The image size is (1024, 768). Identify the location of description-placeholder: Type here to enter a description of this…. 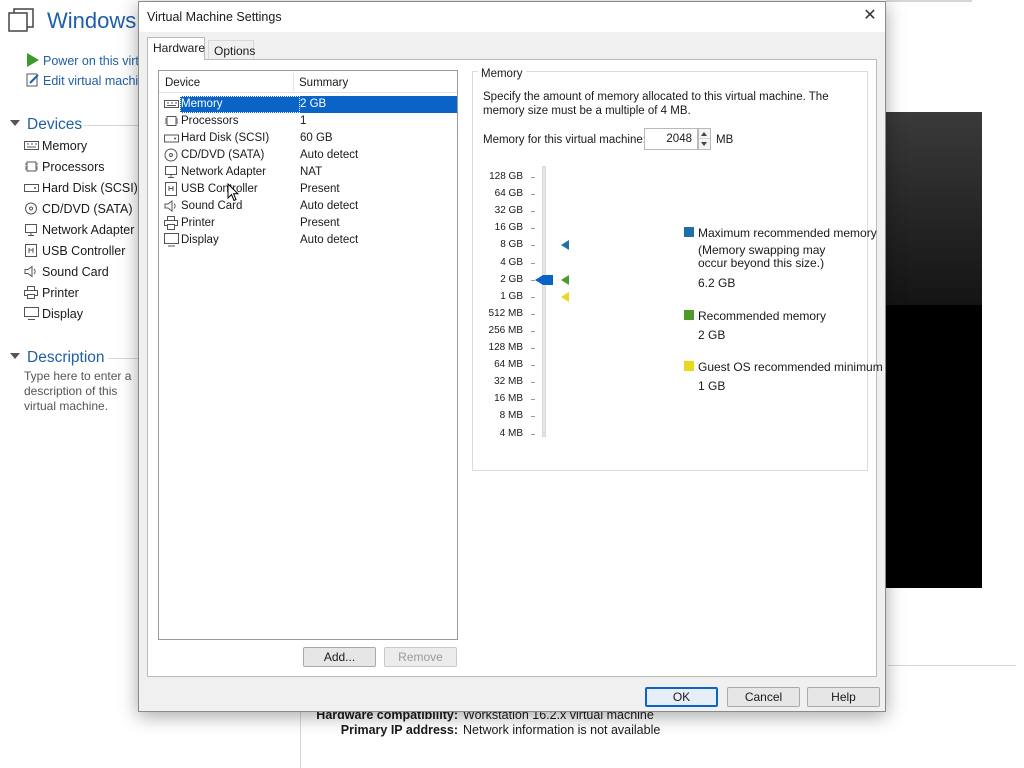
(84, 391).